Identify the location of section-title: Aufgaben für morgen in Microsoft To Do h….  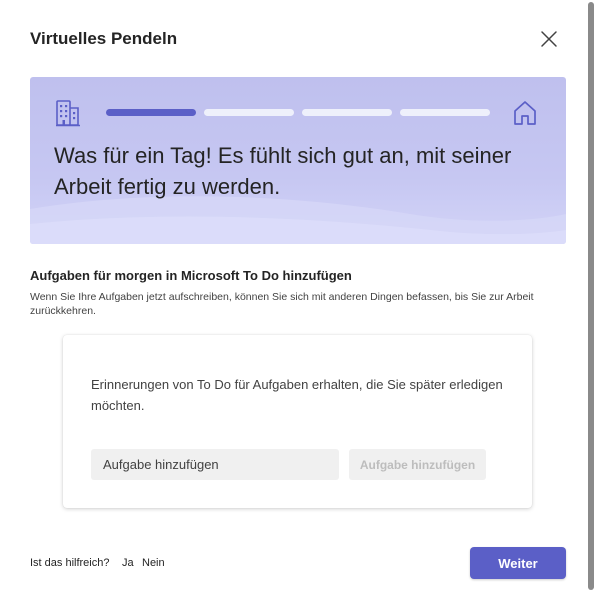
(191, 275).